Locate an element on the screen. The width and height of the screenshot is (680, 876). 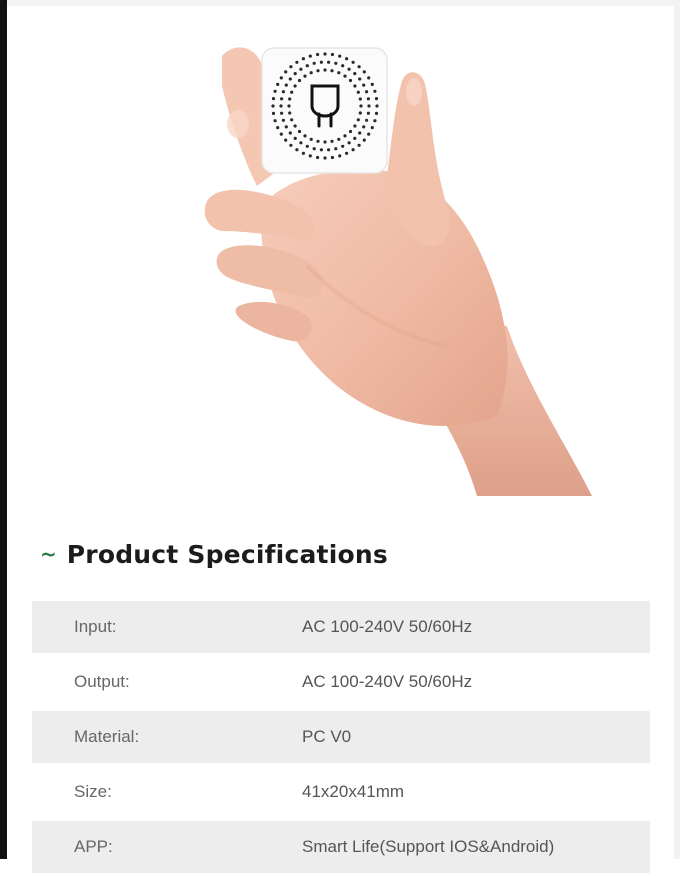
spec-value: PC V0 is located at coordinates (327, 736).